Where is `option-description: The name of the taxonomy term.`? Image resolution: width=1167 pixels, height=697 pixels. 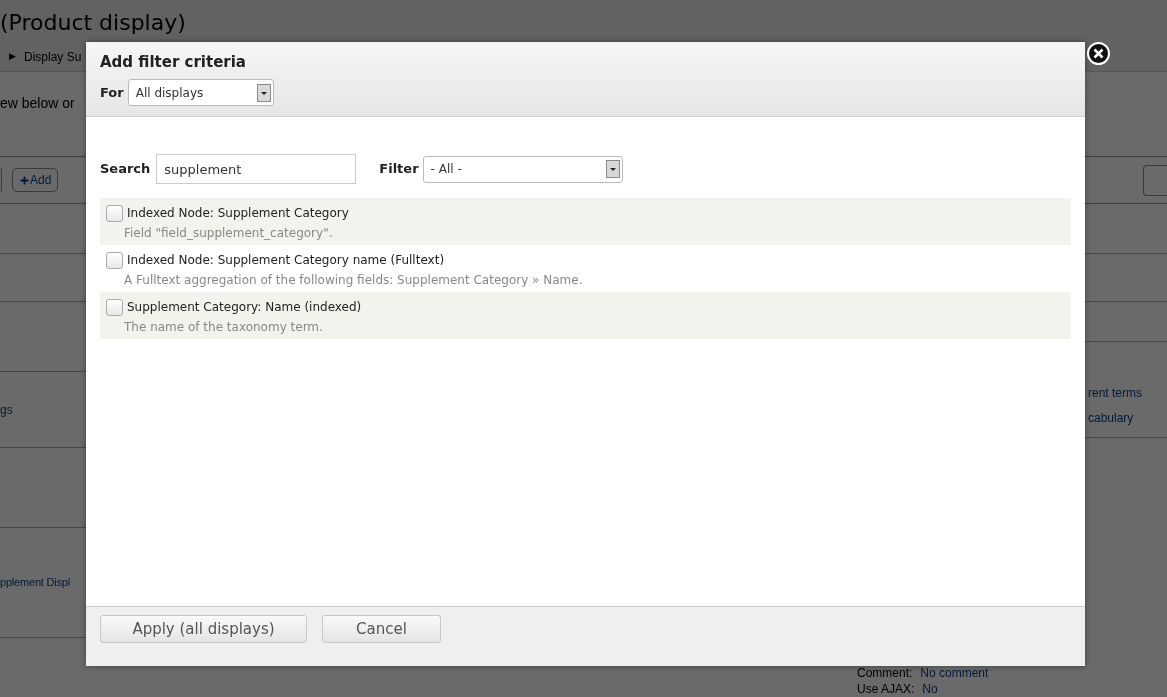
option-description: The name of the taxonomy term. is located at coordinates (223, 327).